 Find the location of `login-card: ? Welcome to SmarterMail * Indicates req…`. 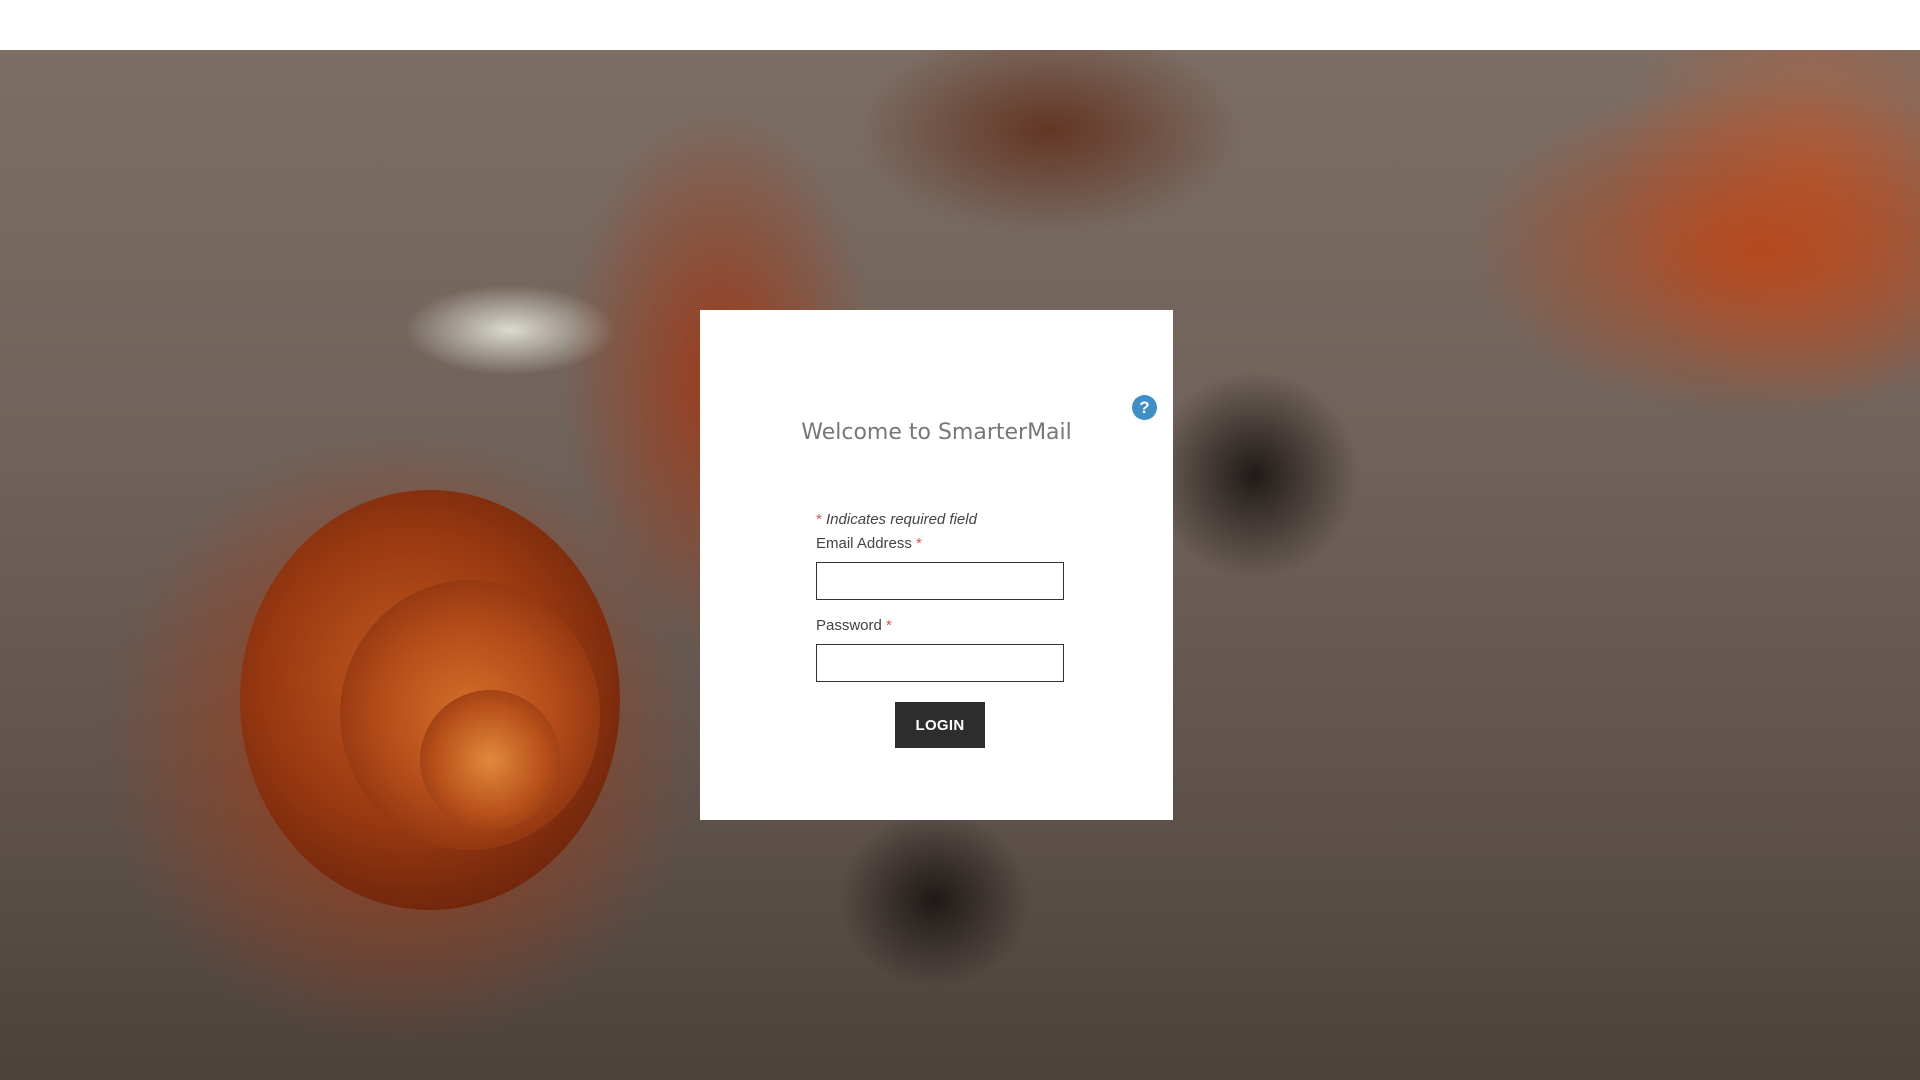

login-card: ? Welcome to SmarterMail * Indicates req… is located at coordinates (936, 565).